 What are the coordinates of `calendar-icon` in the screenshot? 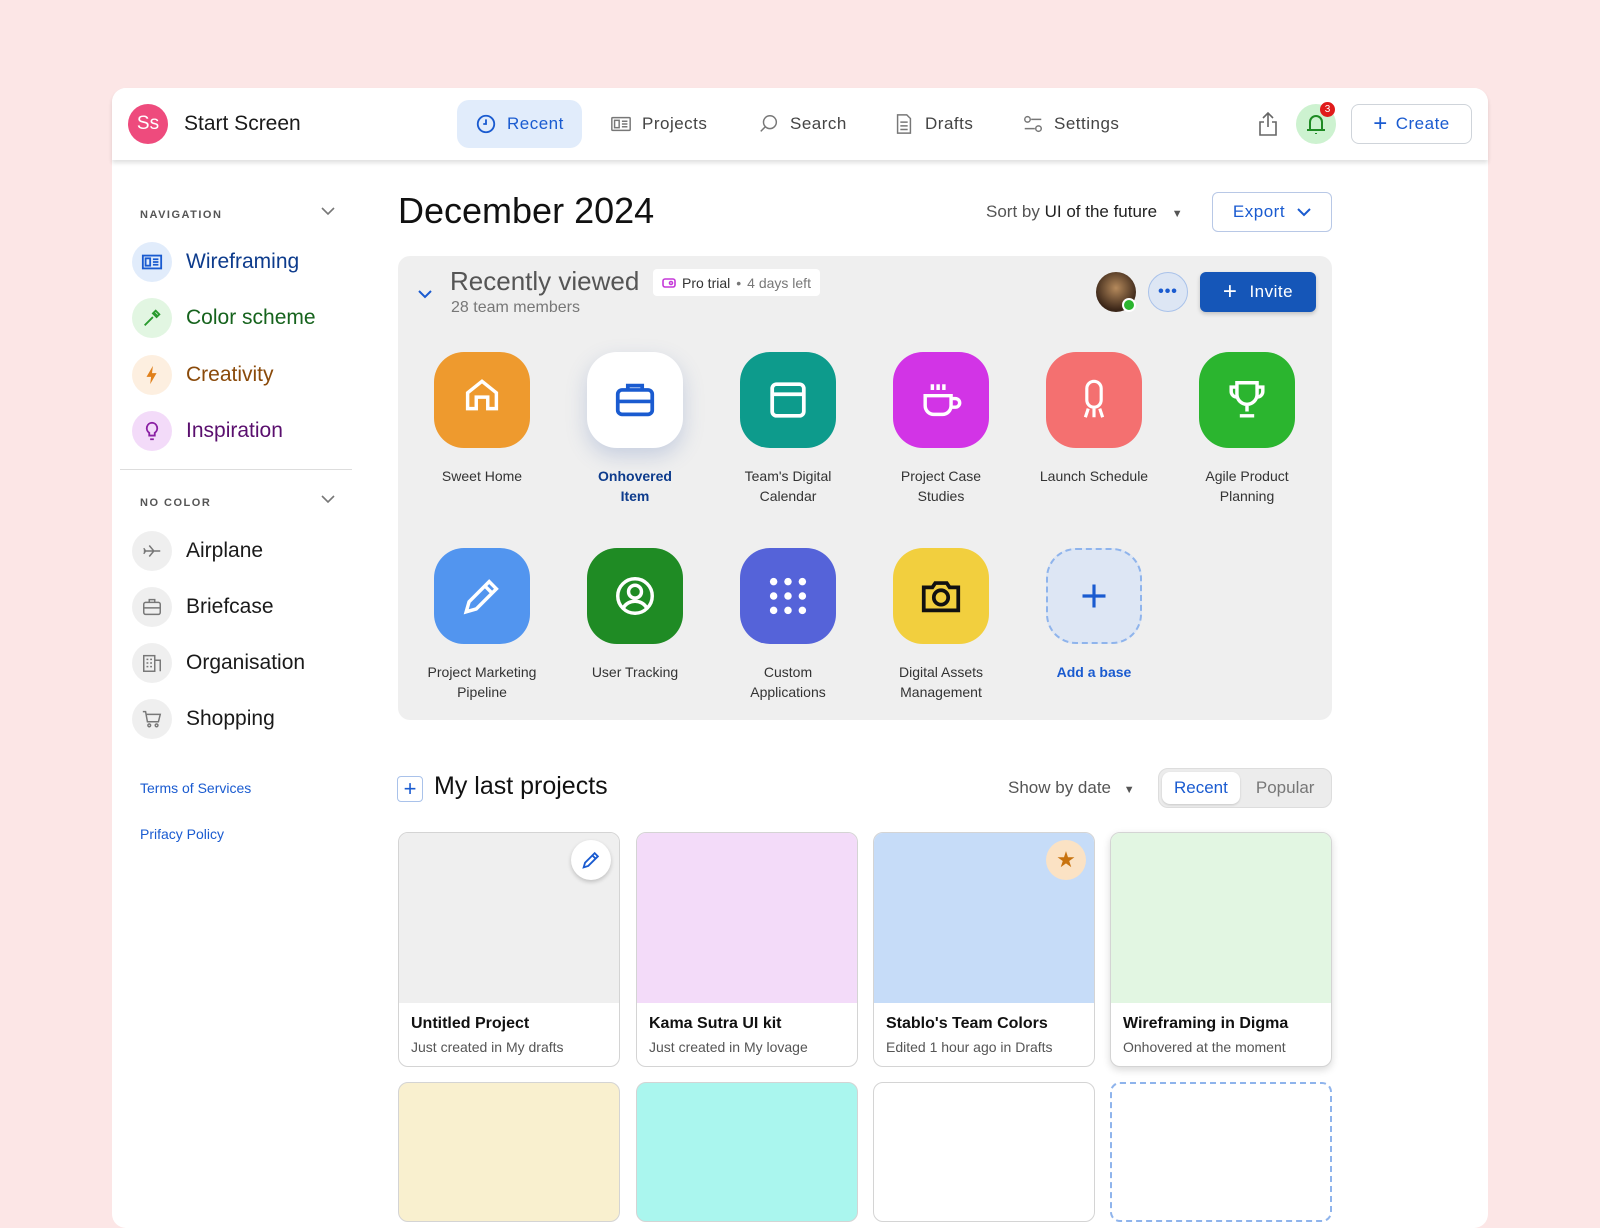 It's located at (788, 400).